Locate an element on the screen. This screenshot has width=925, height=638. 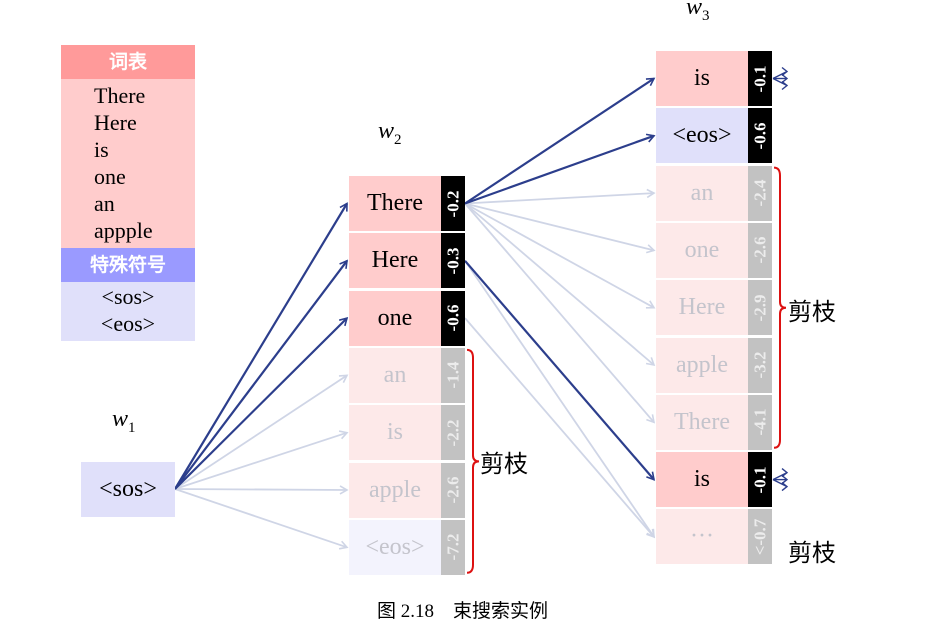
special-symbols-title: 特殊符号 is located at coordinates (128, 265).